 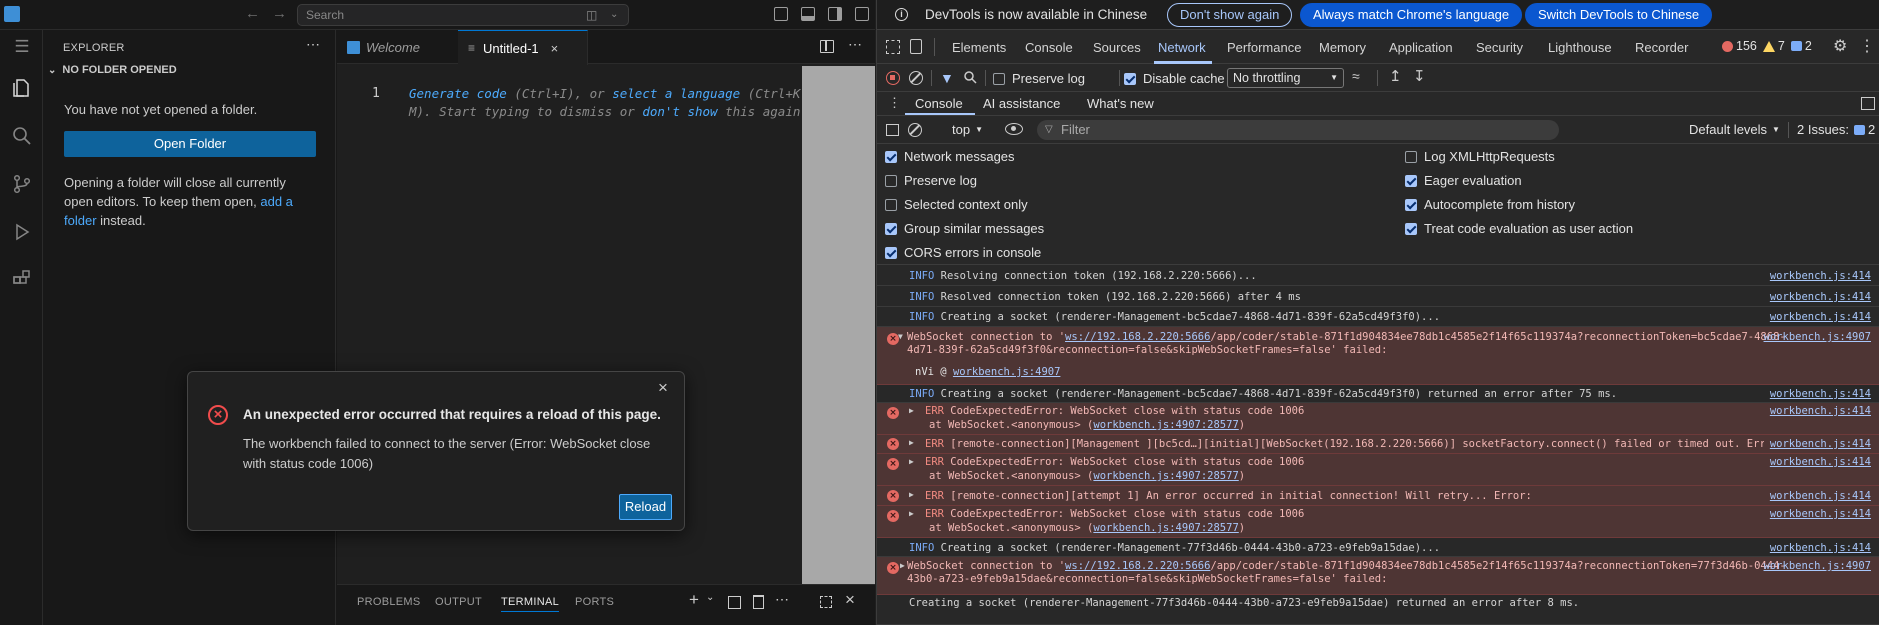 I want to click on open-folder-button: Open Folder, so click(x=190, y=144).